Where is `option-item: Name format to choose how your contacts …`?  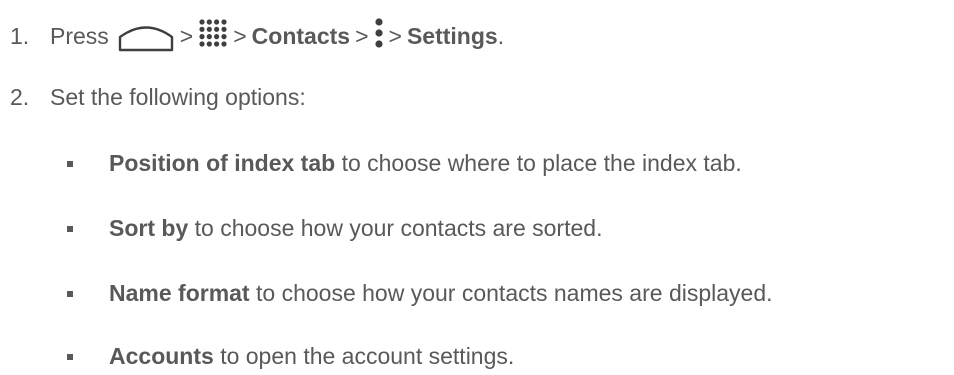 option-item: Name format to choose how your contacts … is located at coordinates (420, 293).